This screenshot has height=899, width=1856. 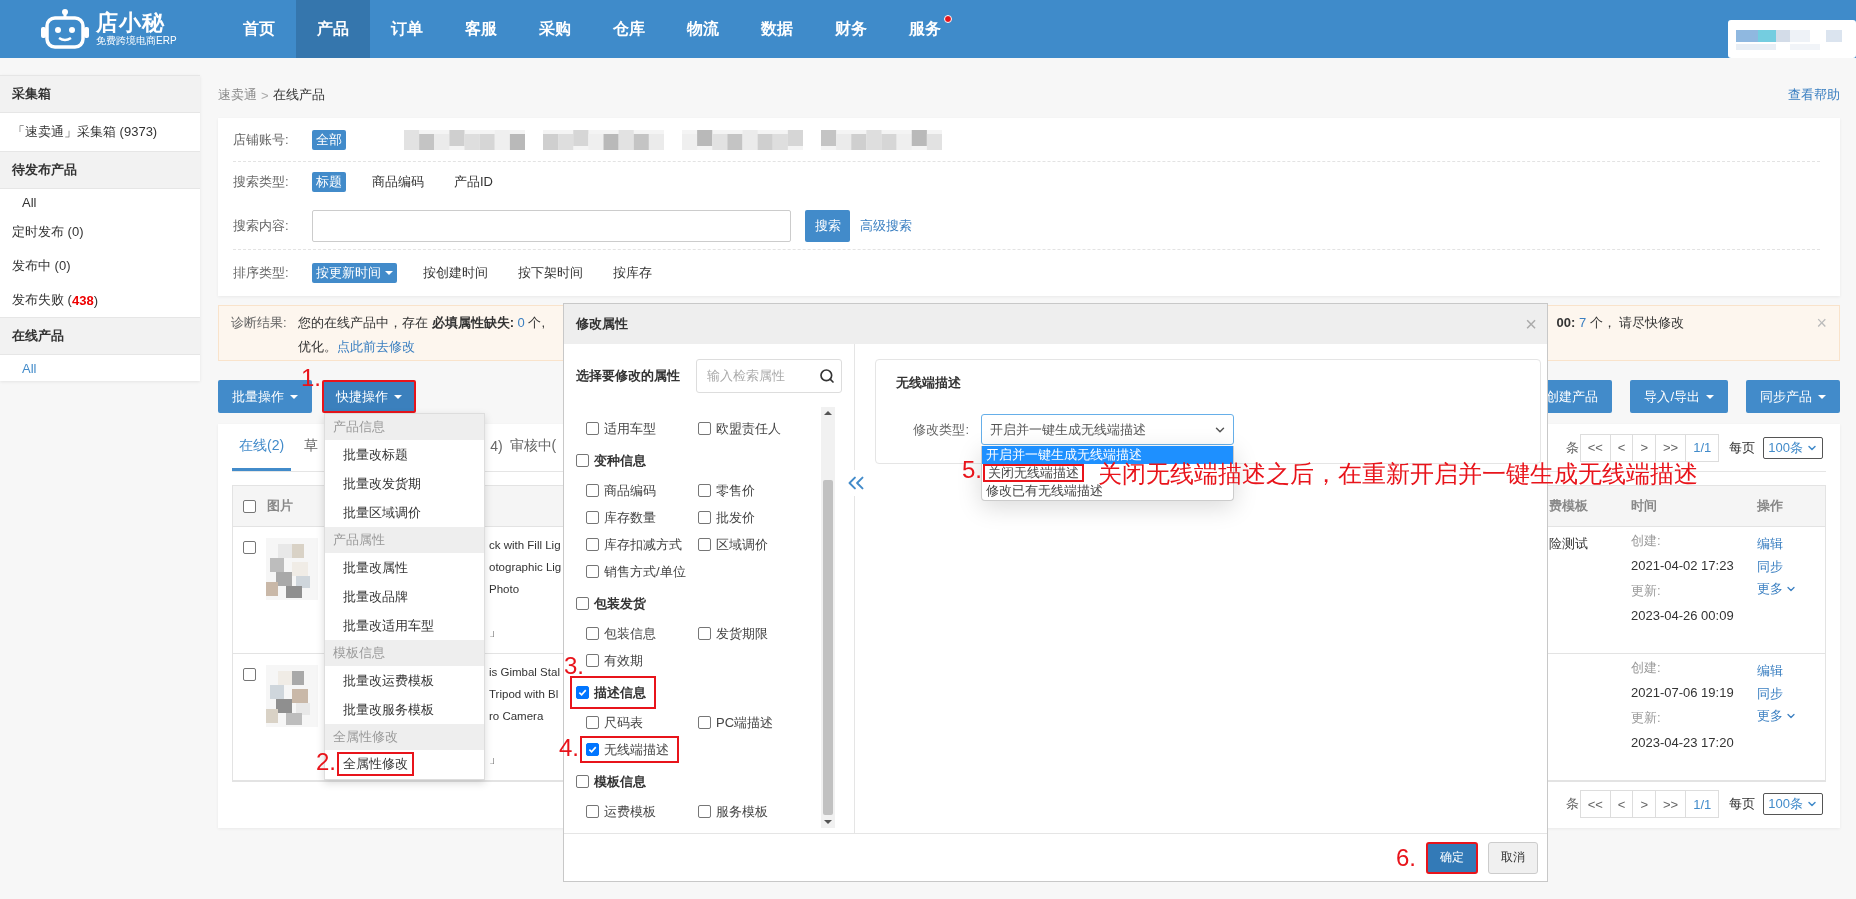 I want to click on menu-item: 批量改服务模板, so click(x=404, y=709).